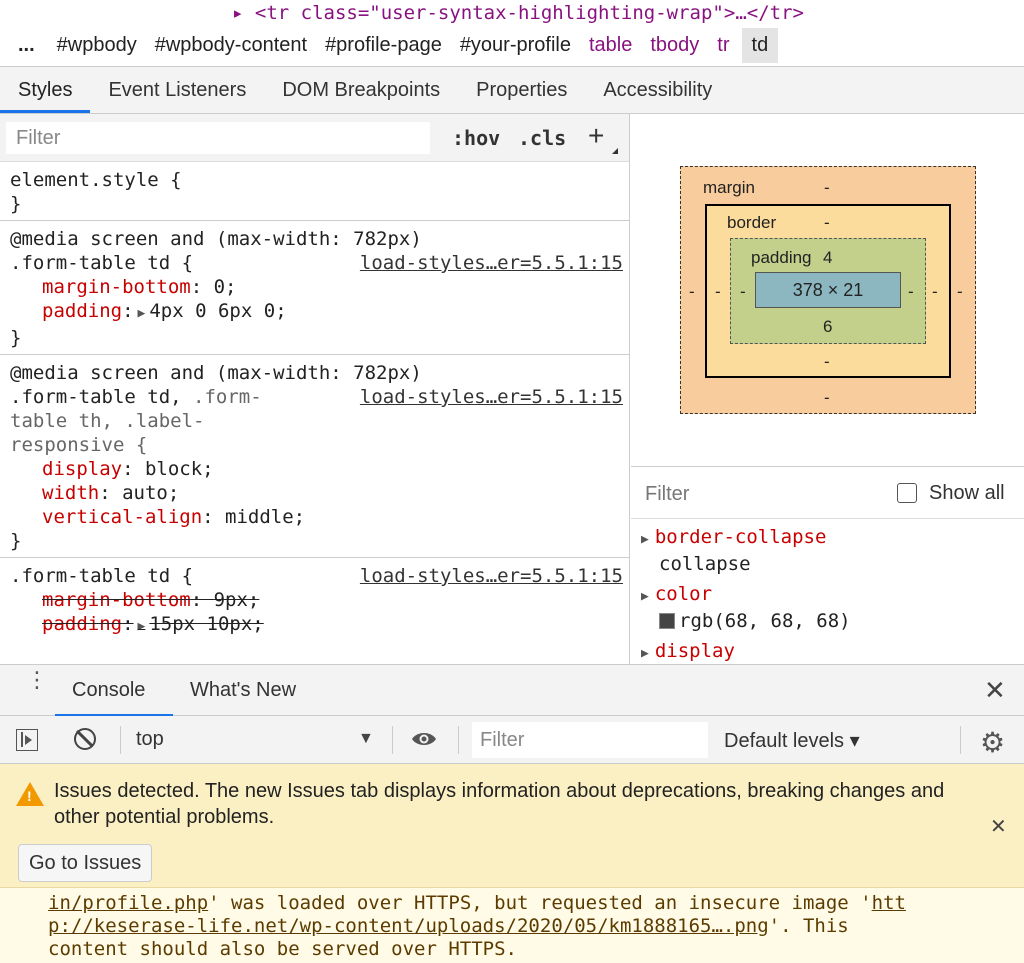 The height and width of the screenshot is (963, 1024). What do you see at coordinates (319, 312) in the screenshot?
I see `css-property: padding: ▶ 4px 0 6px 0;` at bounding box center [319, 312].